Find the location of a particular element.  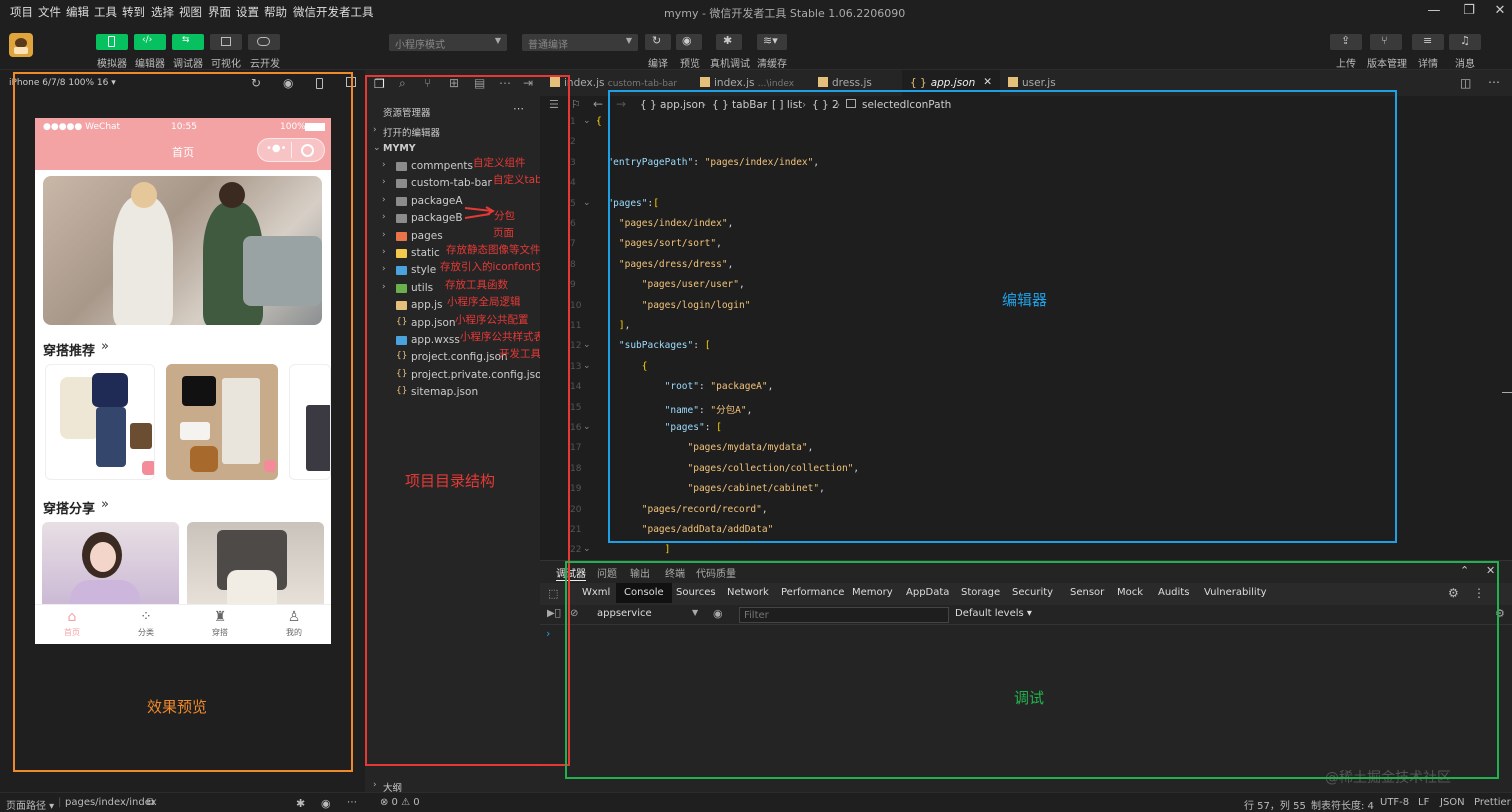

devtools-panel-tab: Vulnerability is located at coordinates (1235, 593).